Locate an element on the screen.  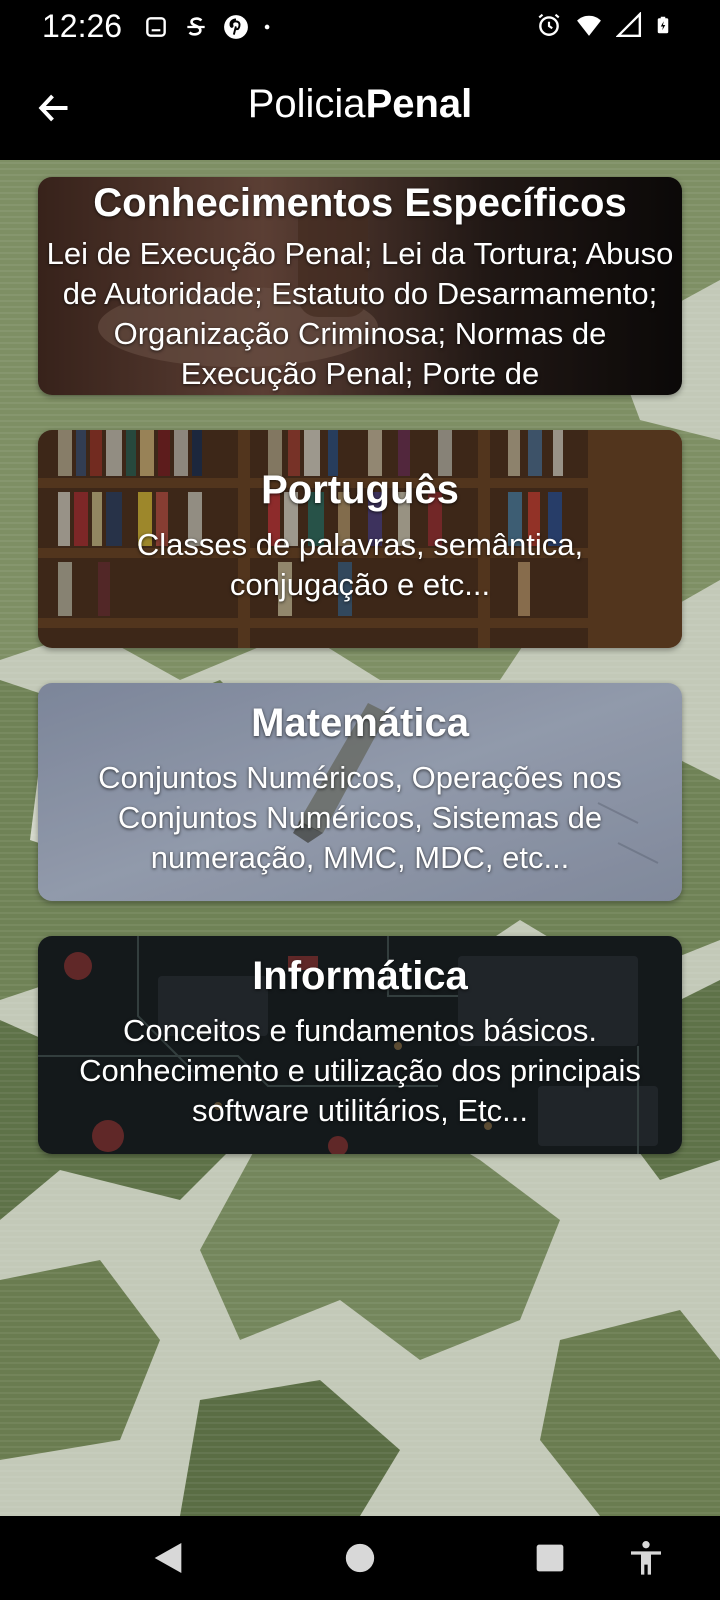
status-bar: 12:26 is located at coordinates (360, 28).